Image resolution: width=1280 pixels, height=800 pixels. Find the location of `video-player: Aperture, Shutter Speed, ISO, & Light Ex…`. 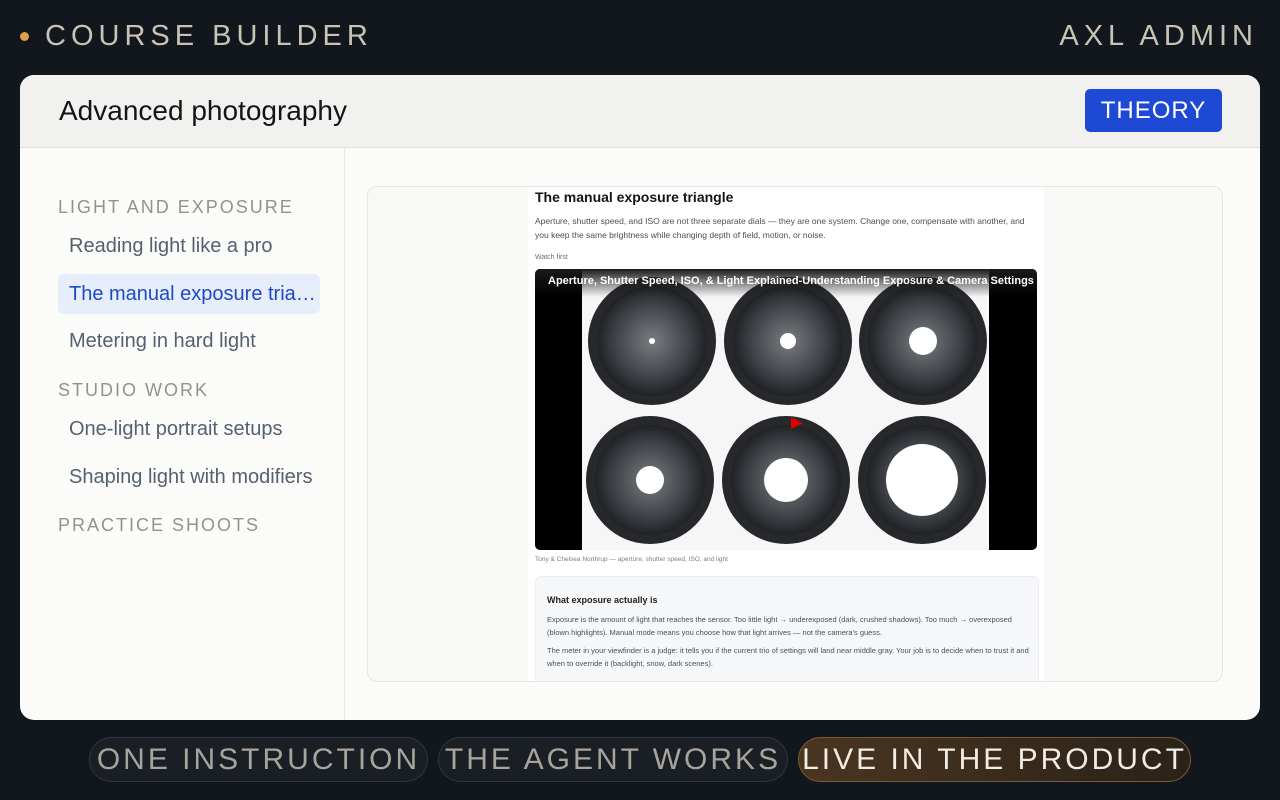

video-player: Aperture, Shutter Speed, ISO, & Light Ex… is located at coordinates (786, 409).